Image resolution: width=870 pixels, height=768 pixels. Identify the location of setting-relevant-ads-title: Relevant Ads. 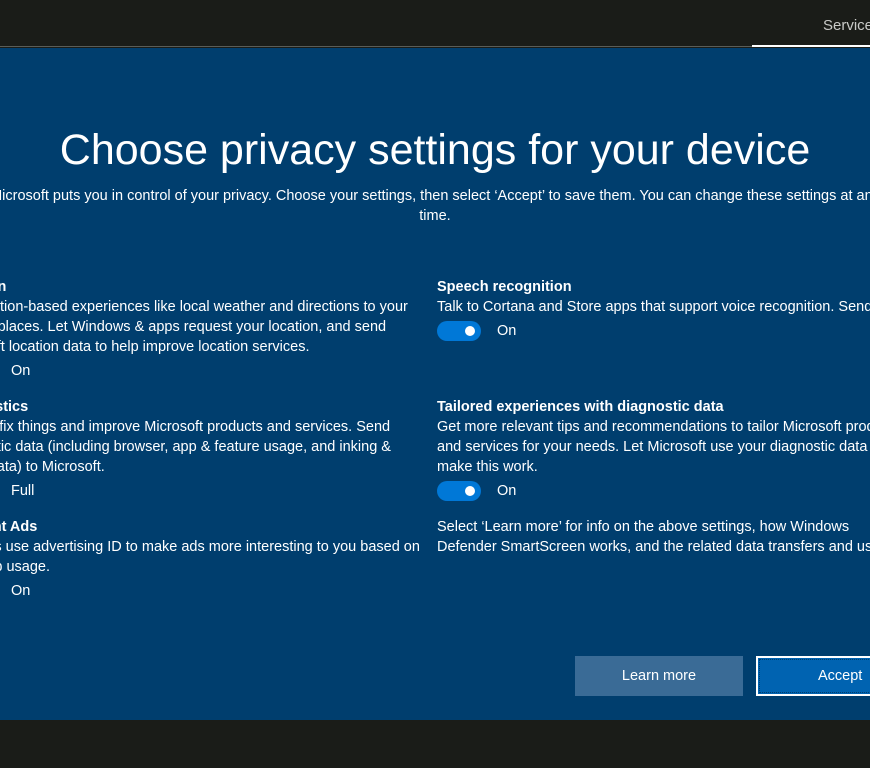
(19, 527).